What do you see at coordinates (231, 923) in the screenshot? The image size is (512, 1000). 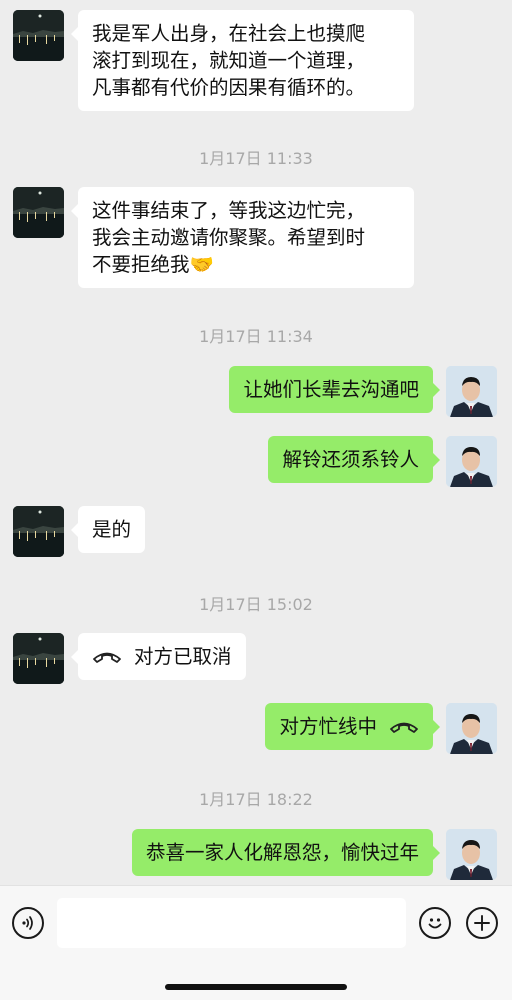 I see `message-input` at bounding box center [231, 923].